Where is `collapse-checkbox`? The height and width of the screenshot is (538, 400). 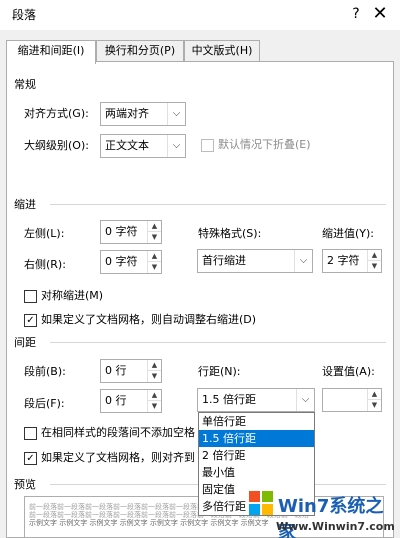 collapse-checkbox is located at coordinates (207, 145).